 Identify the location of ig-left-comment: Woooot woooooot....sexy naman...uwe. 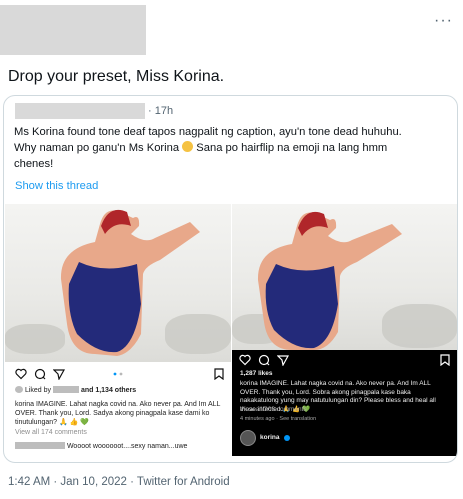
(120, 446).